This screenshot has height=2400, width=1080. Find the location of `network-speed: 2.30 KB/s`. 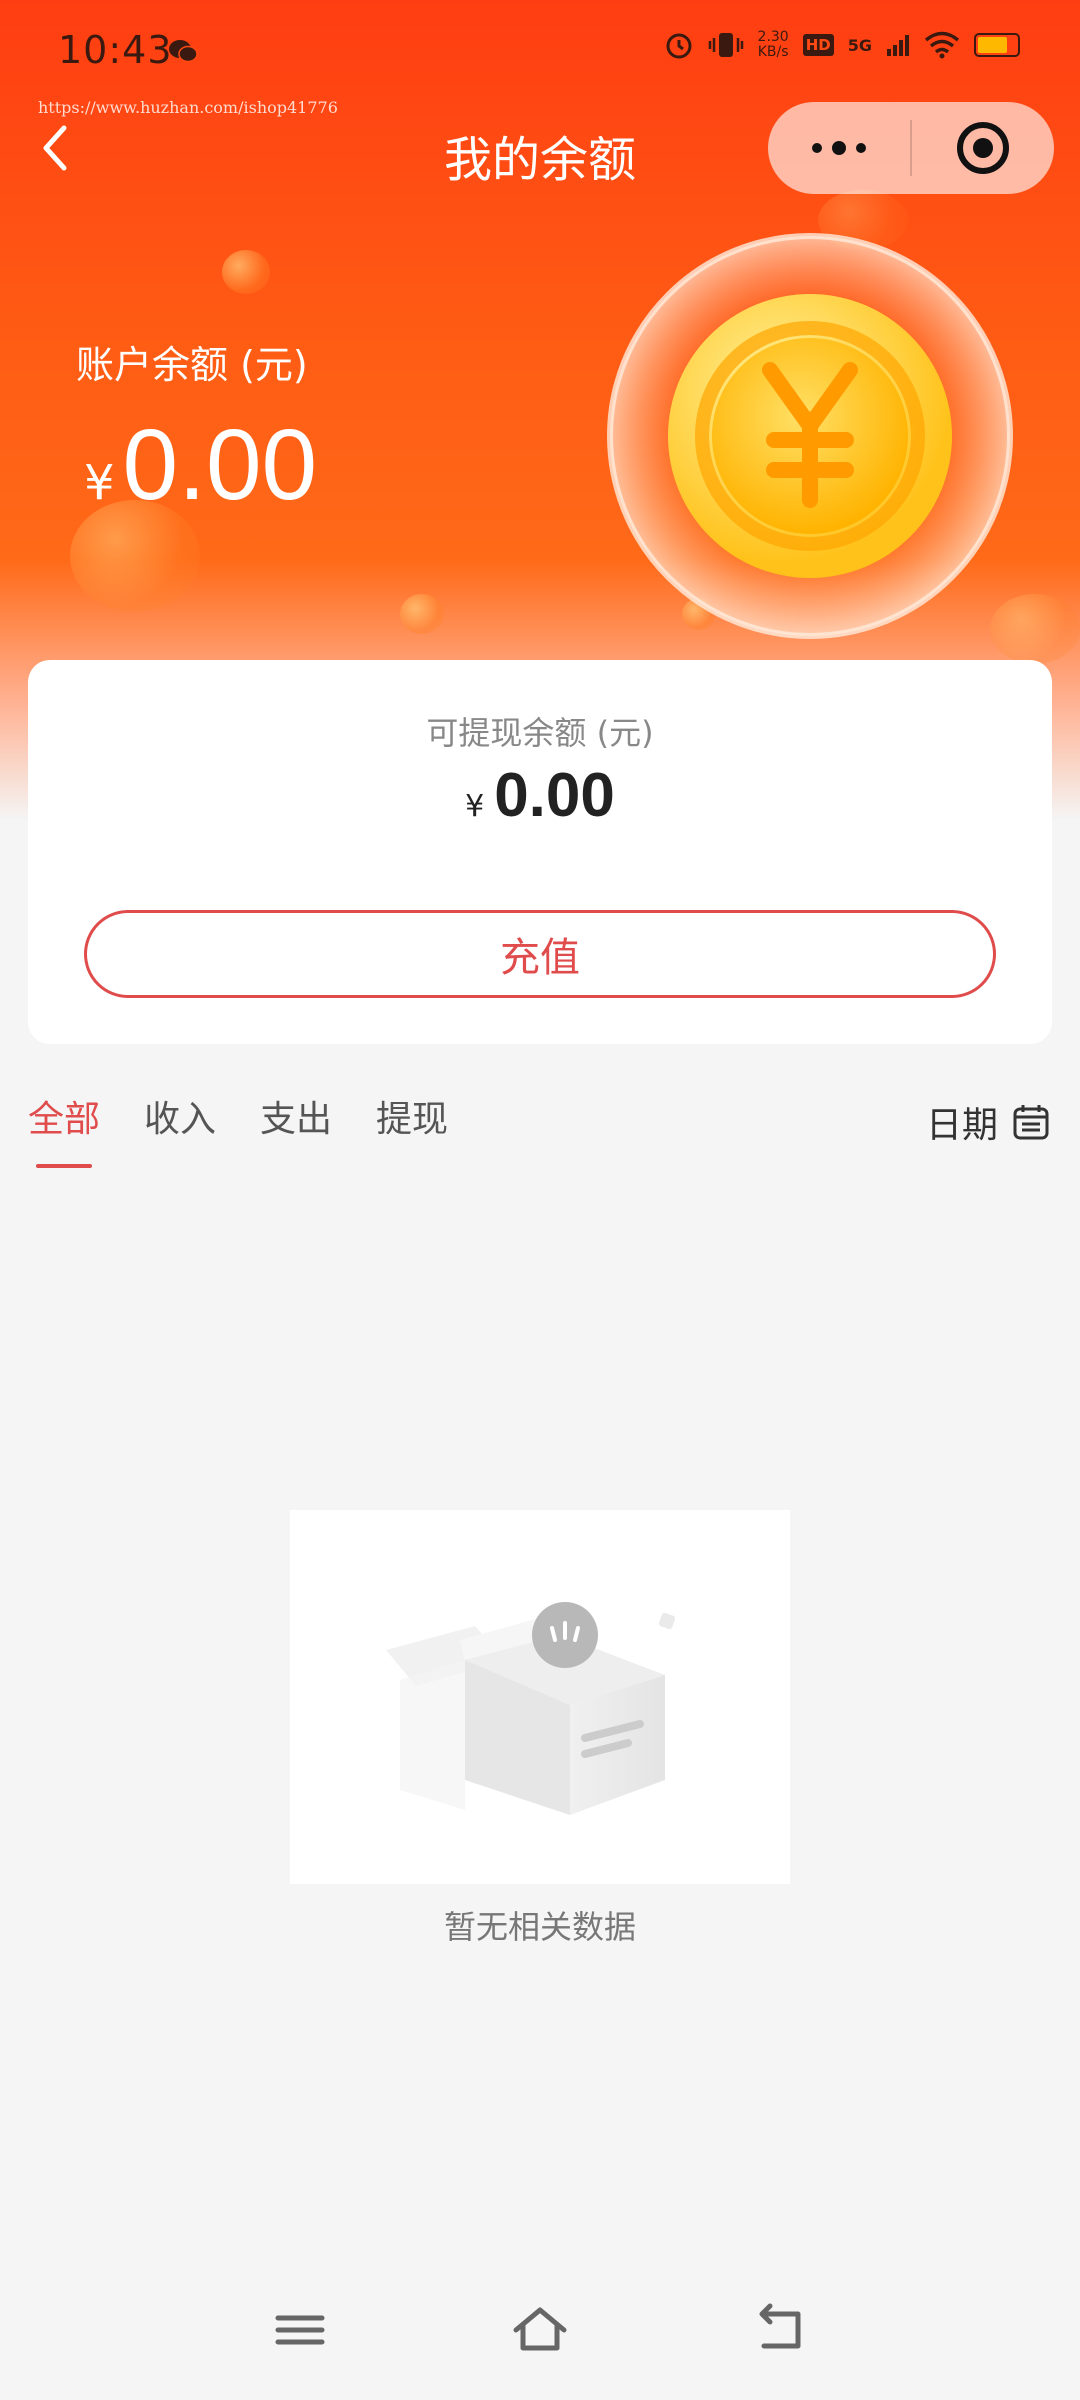

network-speed: 2.30 KB/s is located at coordinates (773, 45).